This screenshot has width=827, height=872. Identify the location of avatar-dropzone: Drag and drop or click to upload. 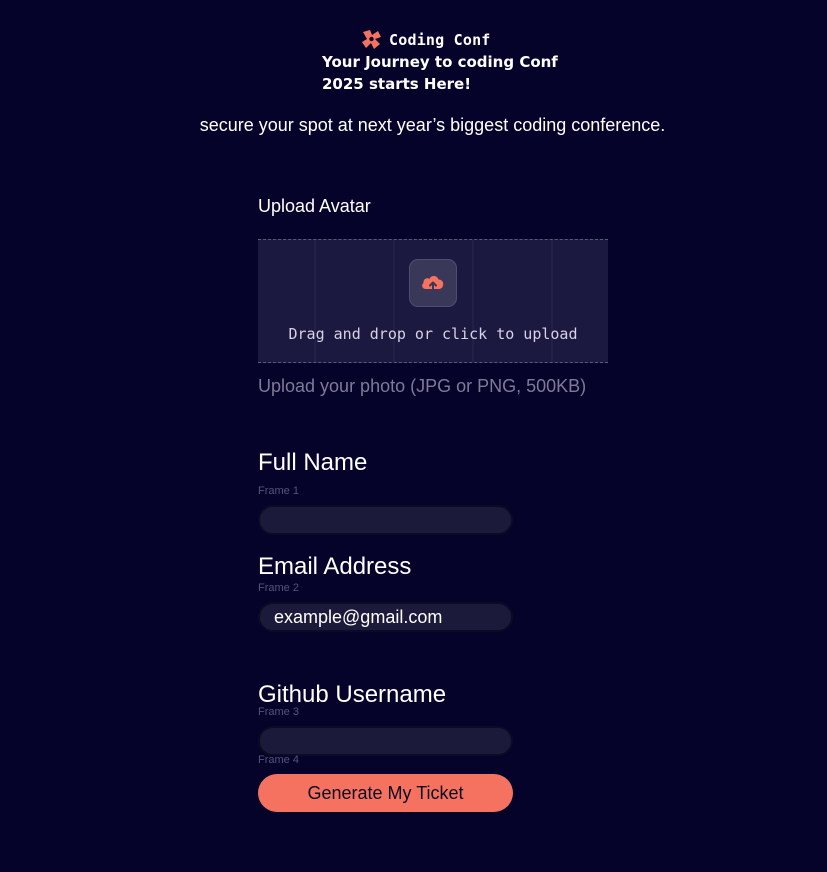
(433, 301).